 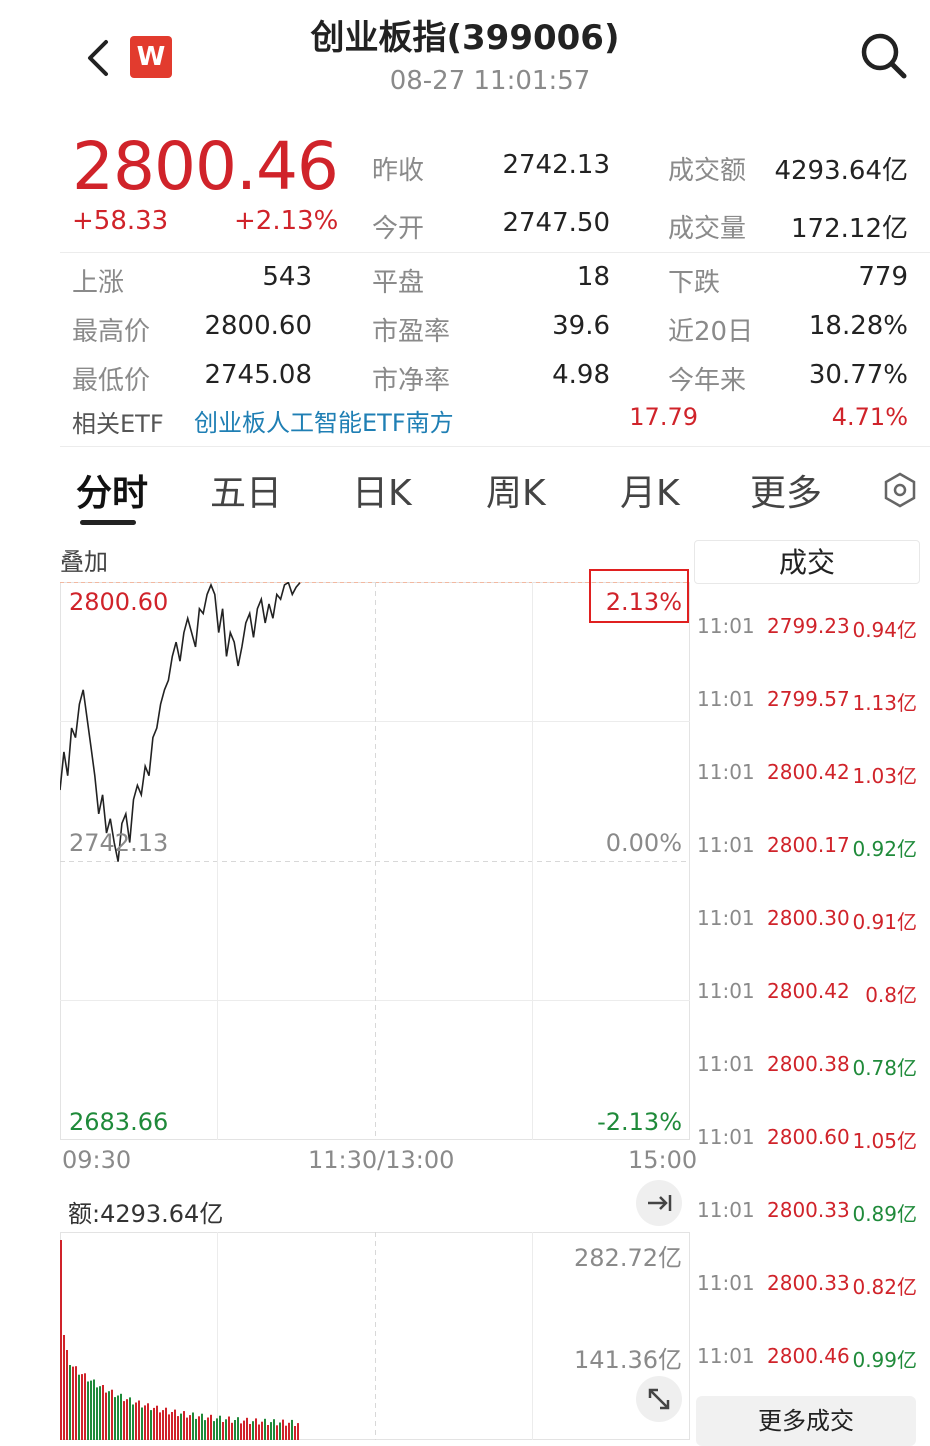 What do you see at coordinates (516, 490) in the screenshot?
I see `tab-weekly-k: 周K` at bounding box center [516, 490].